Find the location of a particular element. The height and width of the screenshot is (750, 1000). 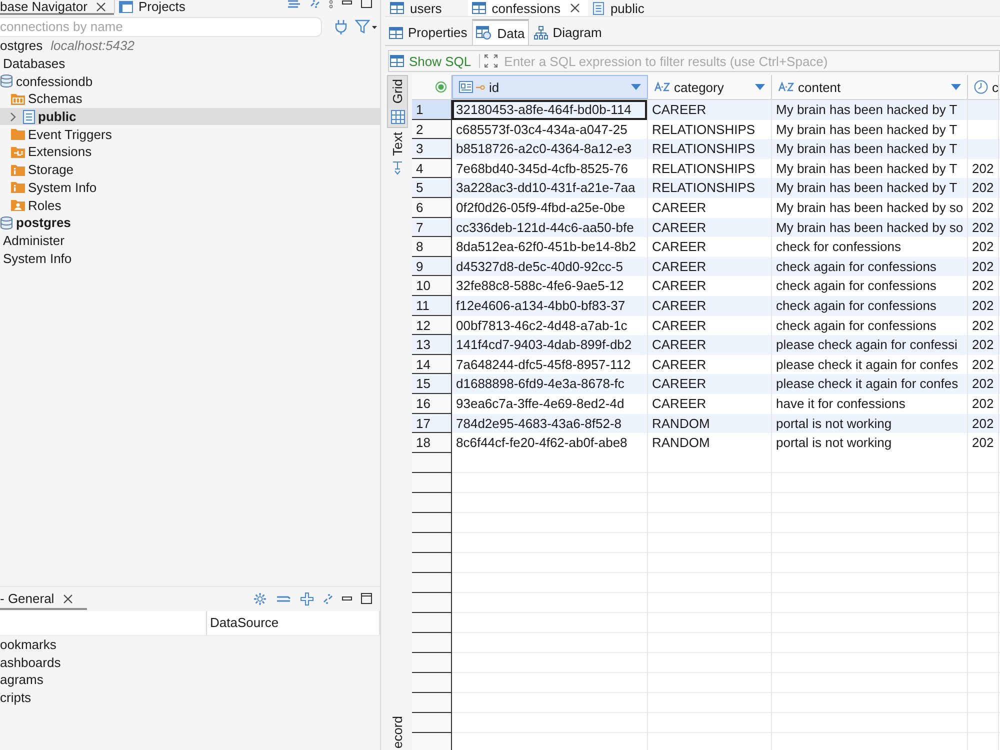

column-header: c is located at coordinates (983, 87).